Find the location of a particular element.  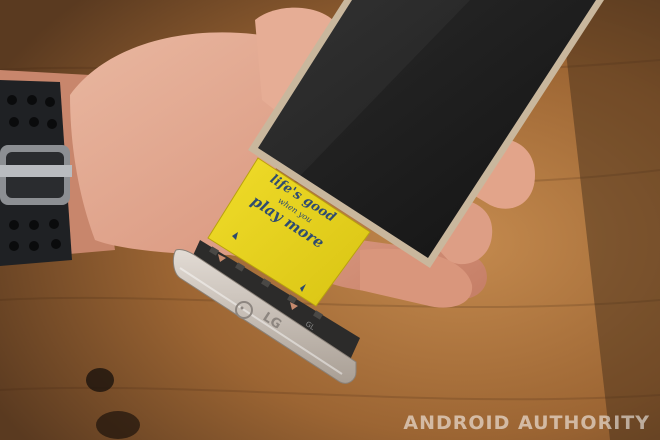

watermark: ANDROID AUTHORITY is located at coordinates (526, 423).